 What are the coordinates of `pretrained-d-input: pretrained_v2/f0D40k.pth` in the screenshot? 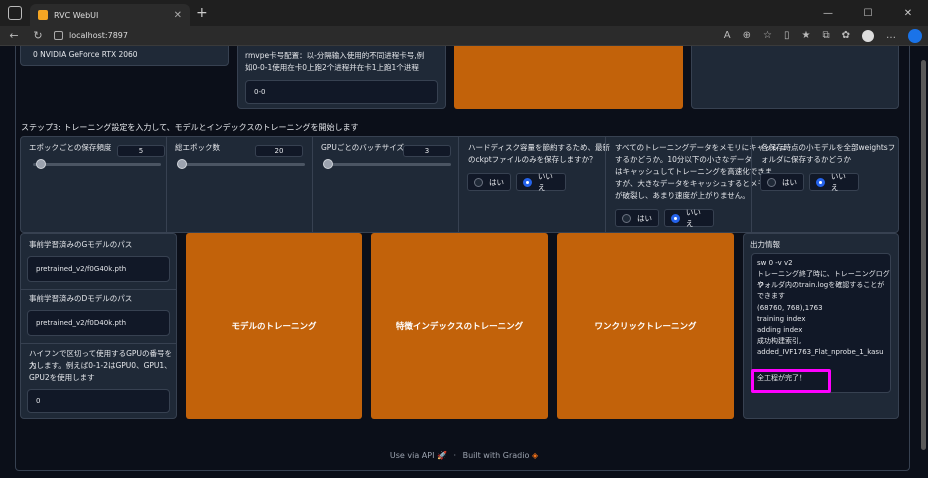 It's located at (98, 323).